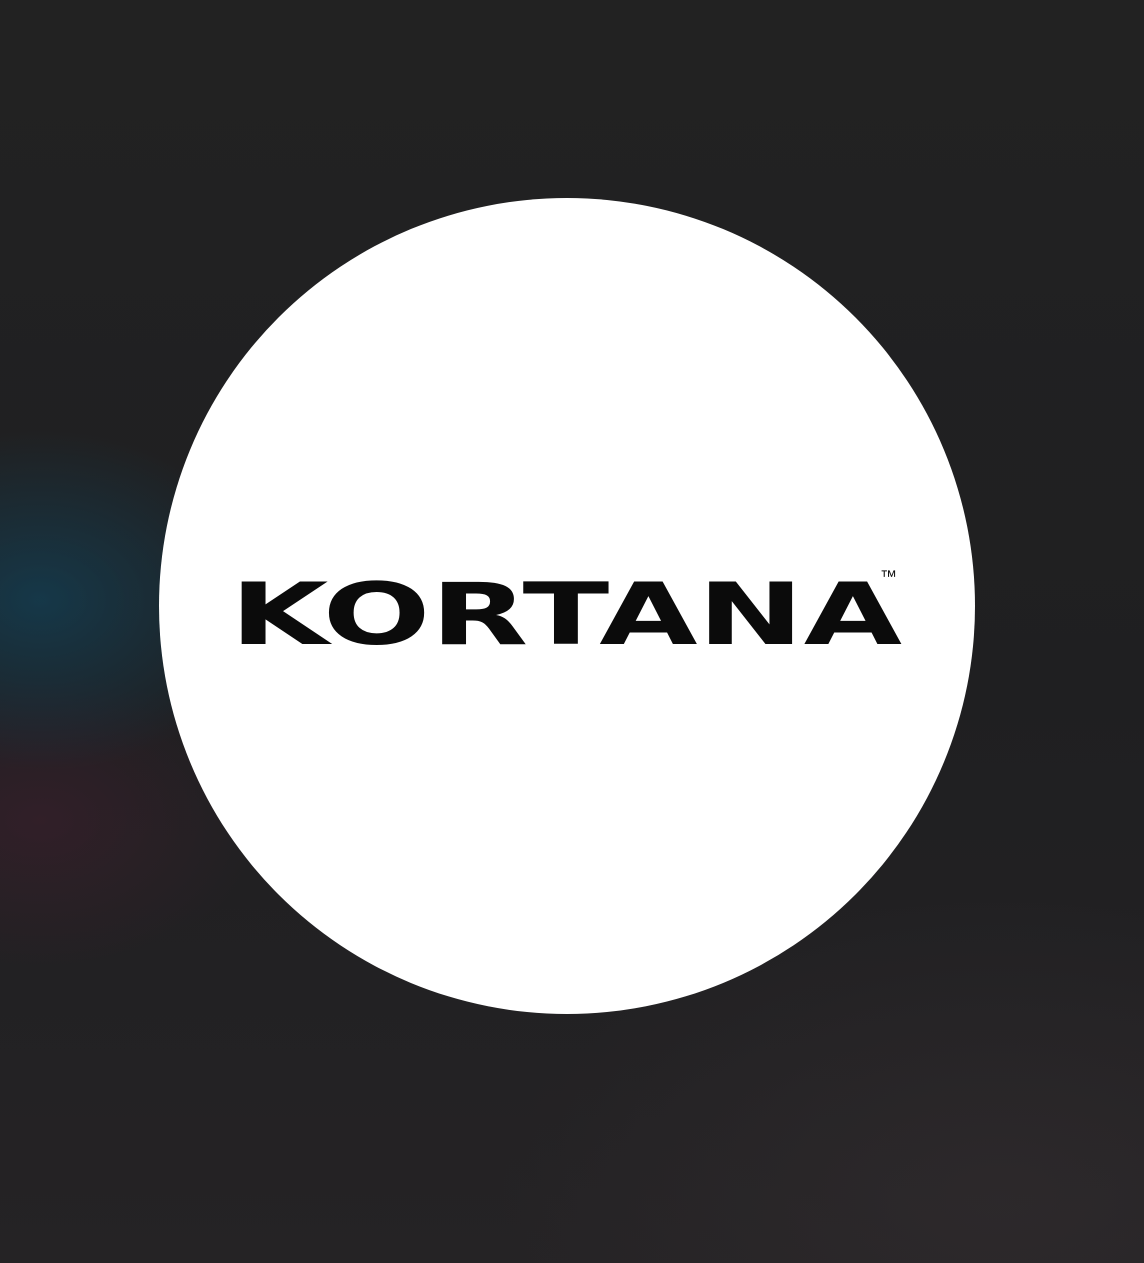  What do you see at coordinates (888, 576) in the screenshot?
I see `trademark-symbol: ™` at bounding box center [888, 576].